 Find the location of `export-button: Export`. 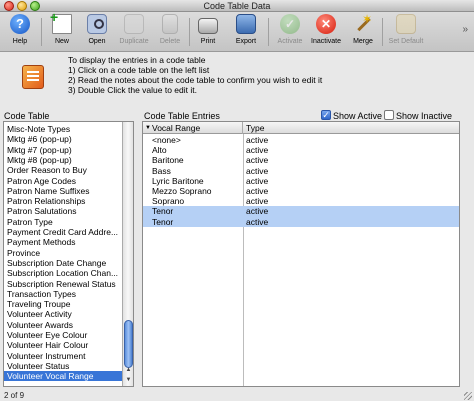

export-button: Export is located at coordinates (246, 32).